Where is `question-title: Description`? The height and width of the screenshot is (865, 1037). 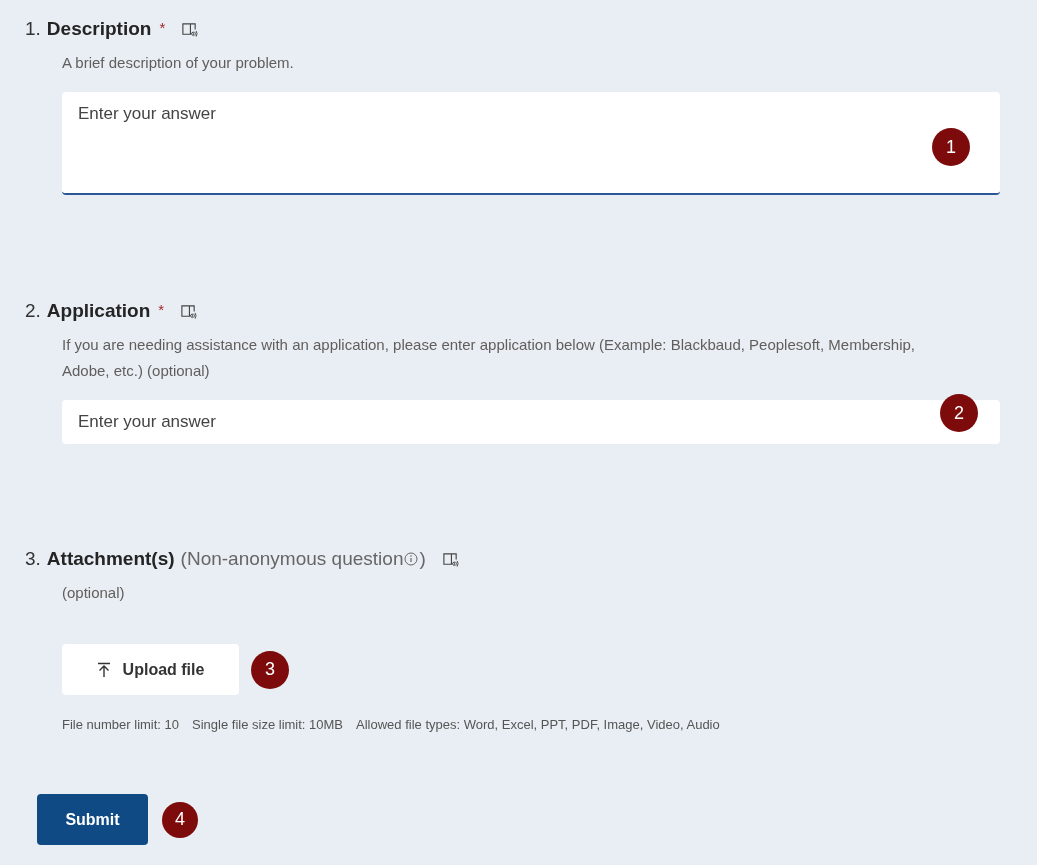 question-title: Description is located at coordinates (99, 29).